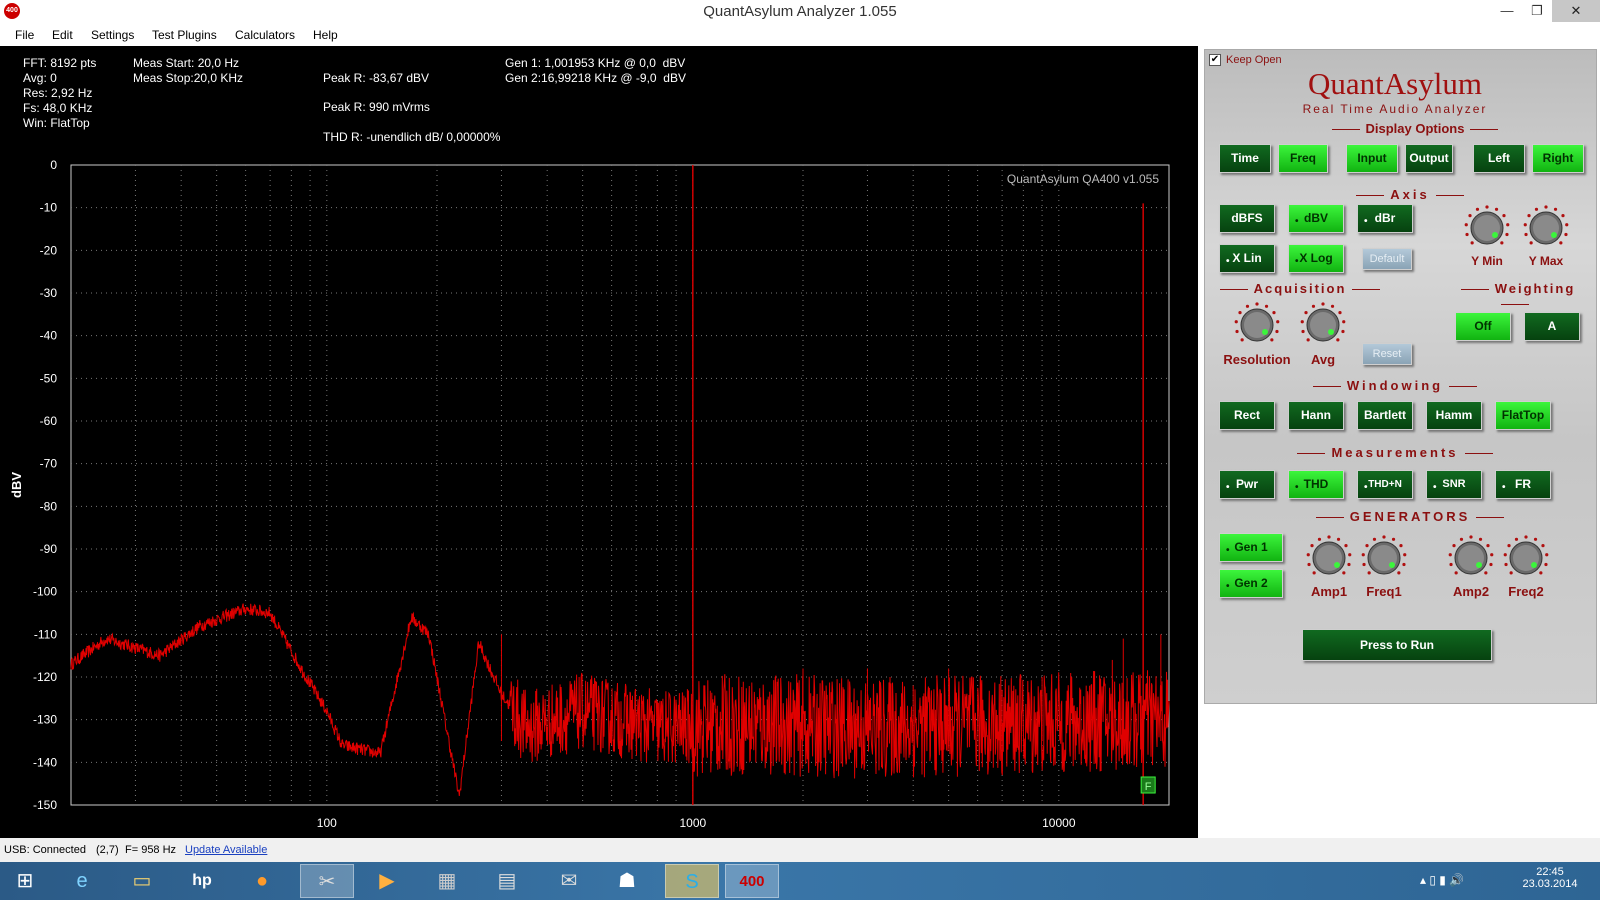  I want to click on hp-icon: hp, so click(202, 881).